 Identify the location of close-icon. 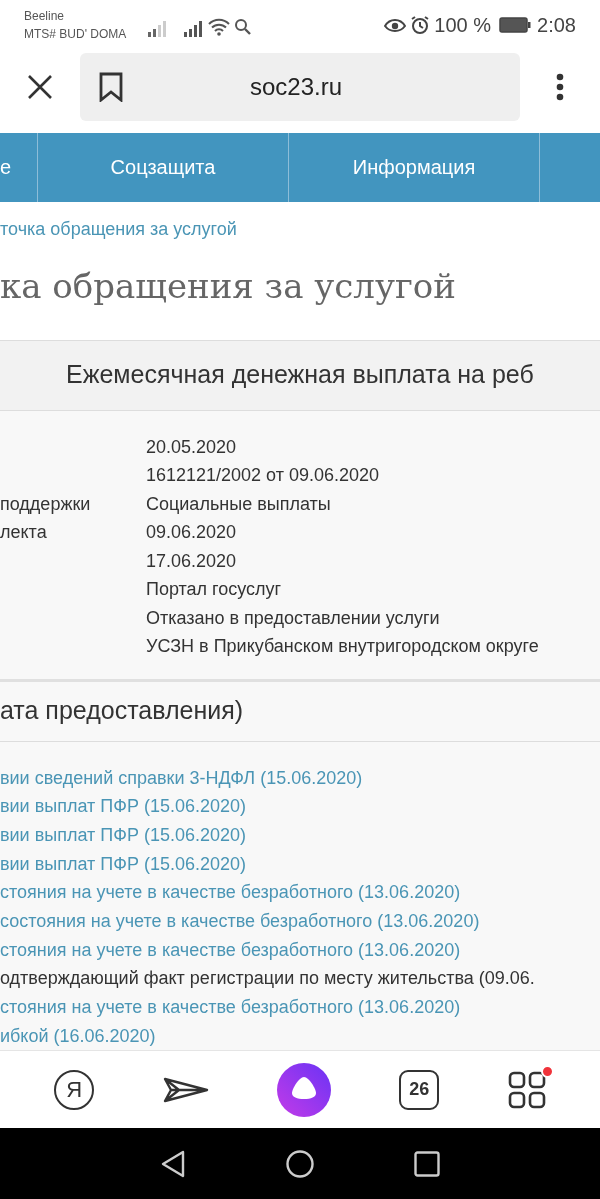
(40, 87).